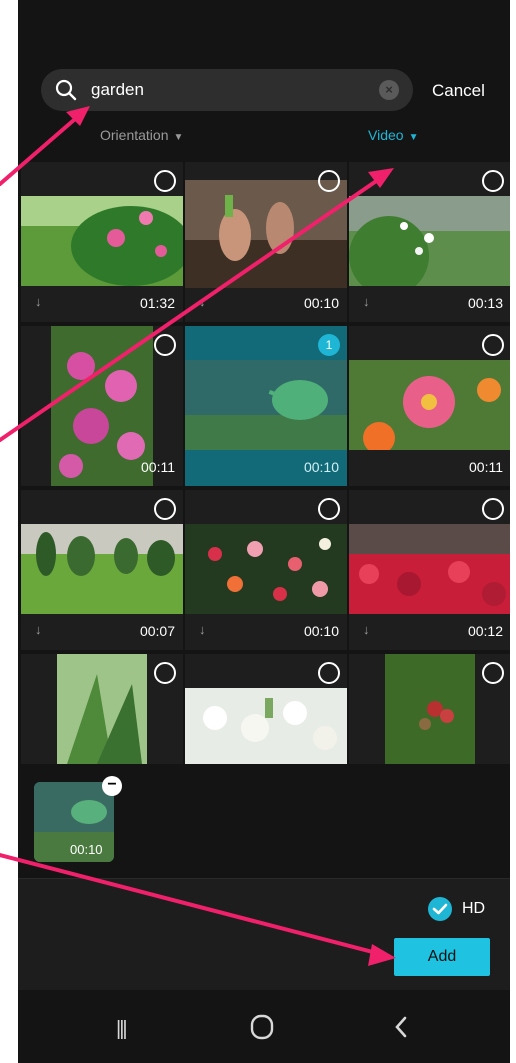 This screenshot has height=1063, width=516. I want to click on system-navigation-bar: |||, so click(264, 1026).